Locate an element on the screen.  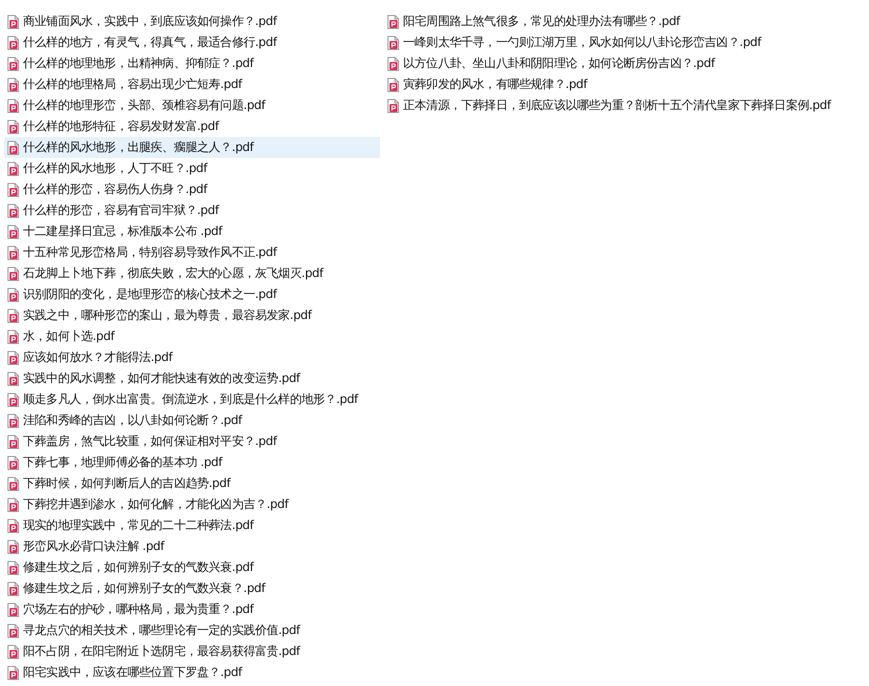
file-item: 下葬挖井遇到渗水，如何化解，才能化凶为吉？.pdf is located at coordinates (192, 504).